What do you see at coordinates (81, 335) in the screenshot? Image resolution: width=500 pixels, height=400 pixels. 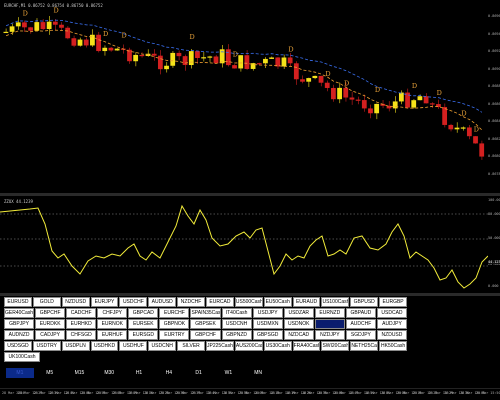 I see `symbol-button-chfsgd: CHFSGD` at bounding box center [81, 335].